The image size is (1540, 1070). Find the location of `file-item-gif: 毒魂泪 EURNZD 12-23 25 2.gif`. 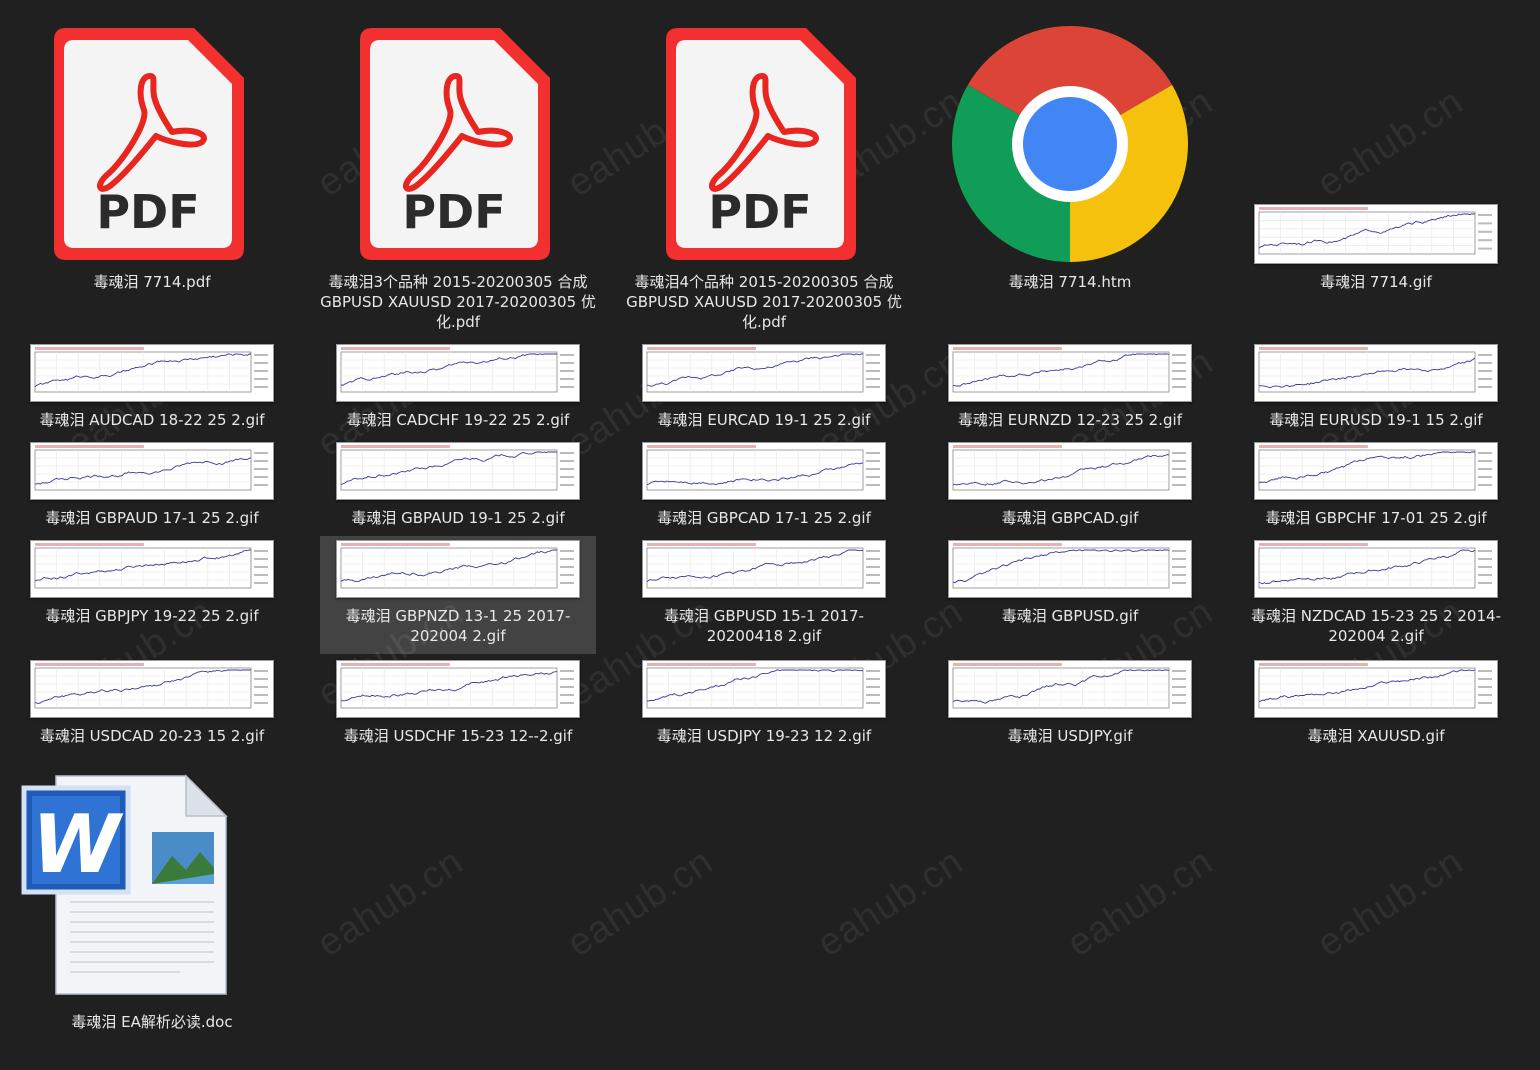

file-item-gif: 毒魂泪 EURNZD 12-23 25 2.gif is located at coordinates (1070, 390).